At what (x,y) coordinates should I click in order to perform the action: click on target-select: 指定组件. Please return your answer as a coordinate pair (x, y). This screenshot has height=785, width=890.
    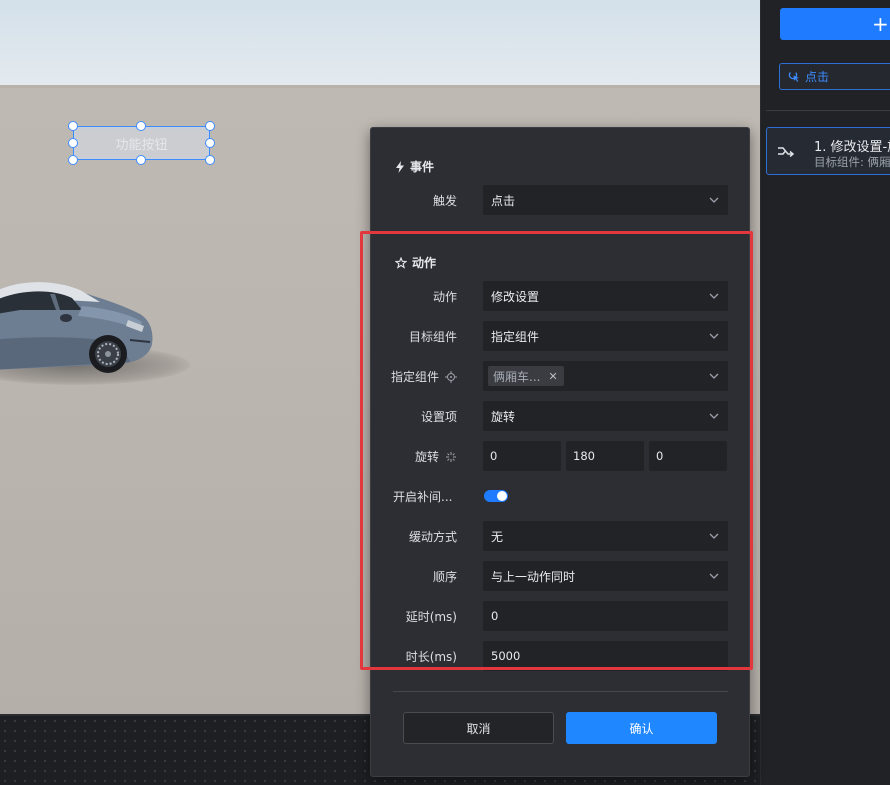
    Looking at the image, I should click on (605, 336).